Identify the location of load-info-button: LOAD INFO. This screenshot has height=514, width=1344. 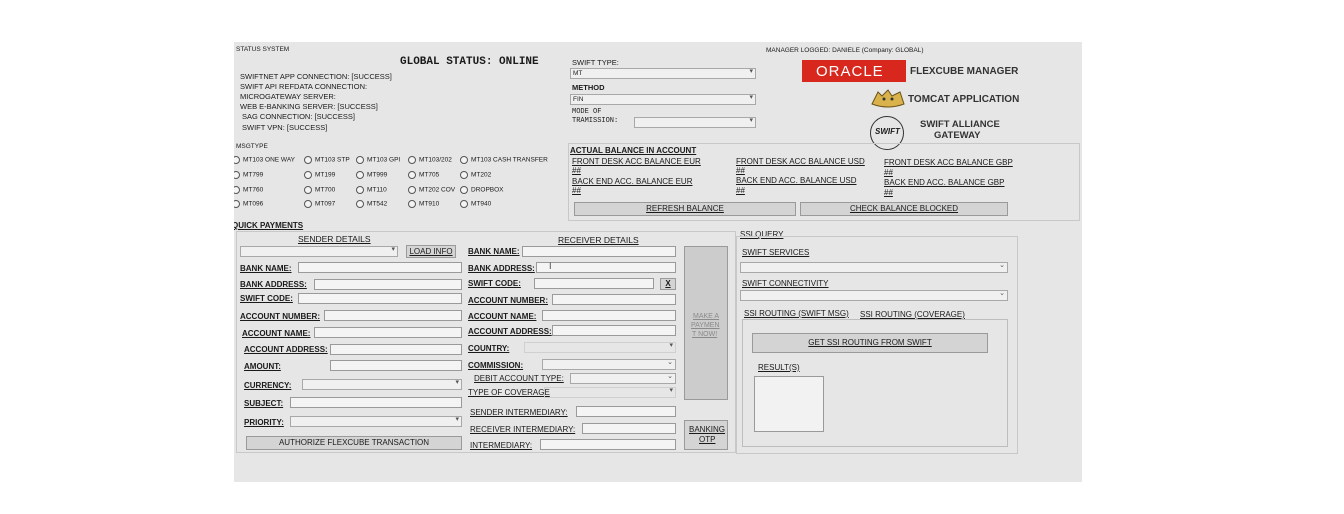
(431, 251).